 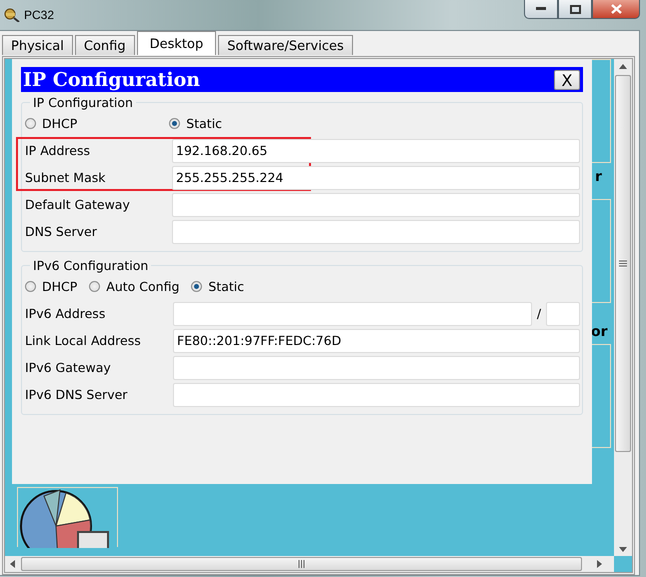 I want to click on radio-option: Auto Config, so click(x=134, y=286).